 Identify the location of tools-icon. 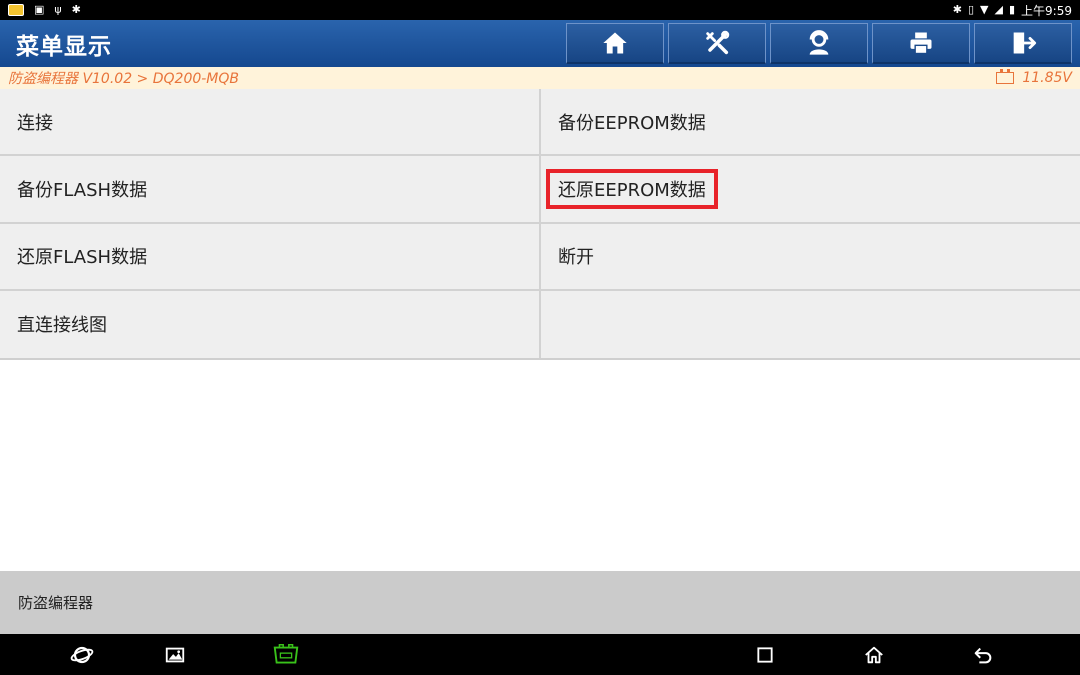
(718, 42).